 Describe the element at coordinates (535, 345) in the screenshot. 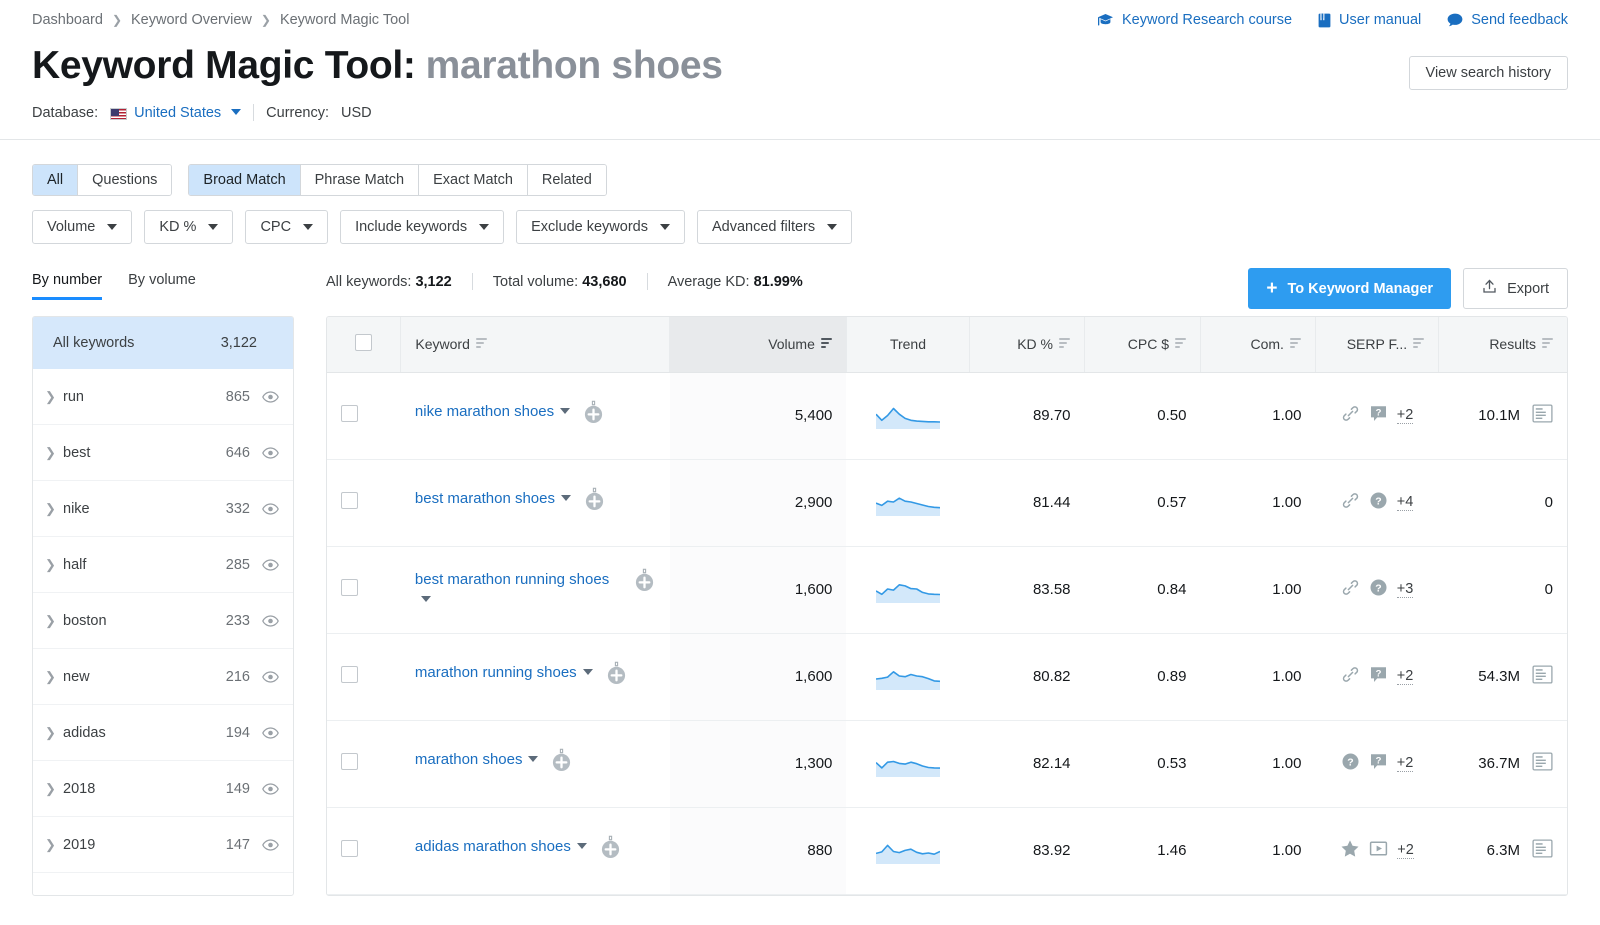

I see `column-header-keyword: Keyword` at that location.